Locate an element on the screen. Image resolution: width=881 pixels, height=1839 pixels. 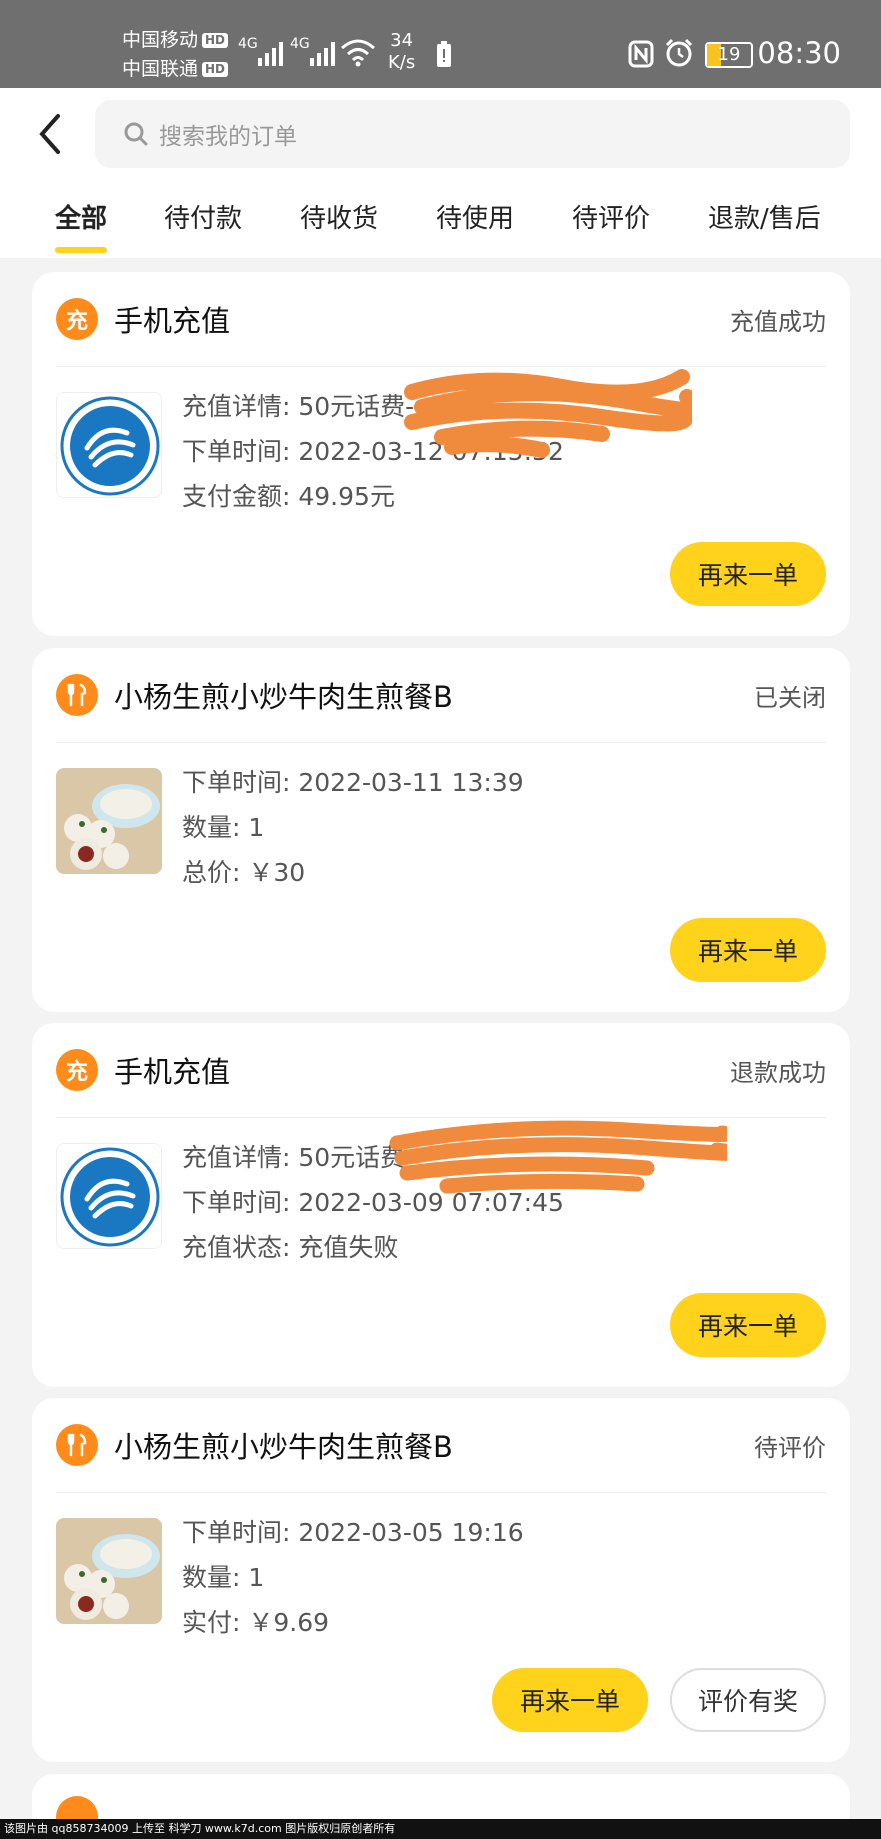
order-status: 已关闭 is located at coordinates (790, 697).